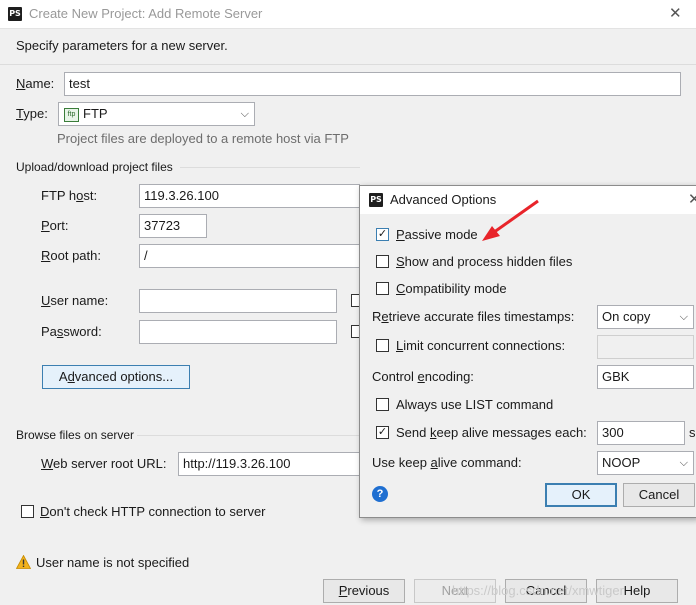 The image size is (696, 605). Describe the element at coordinates (645, 463) in the screenshot. I see `keep-alive-command-select: NOOP ⌵` at that location.